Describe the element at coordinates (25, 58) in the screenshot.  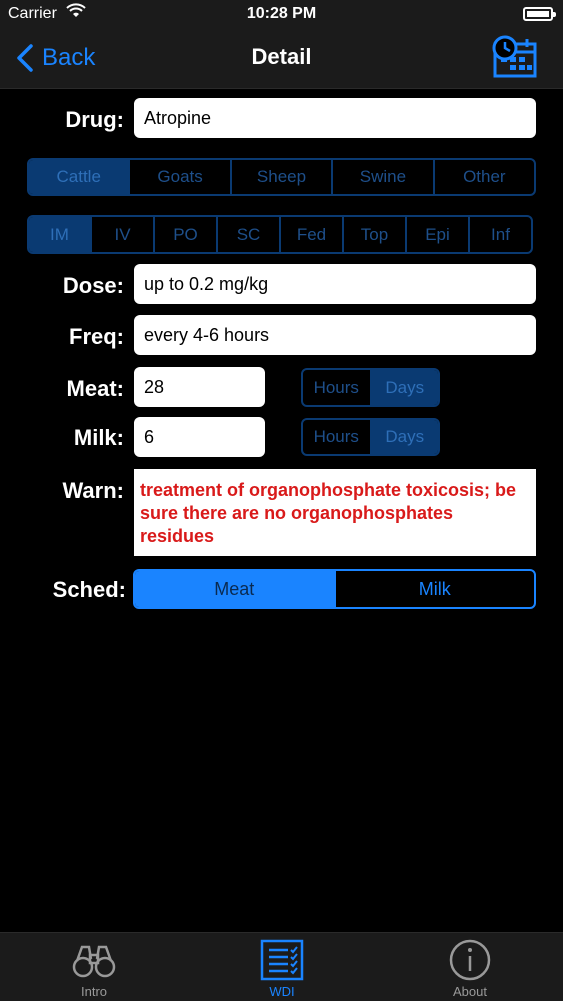
I see `chevron-left-icon` at that location.